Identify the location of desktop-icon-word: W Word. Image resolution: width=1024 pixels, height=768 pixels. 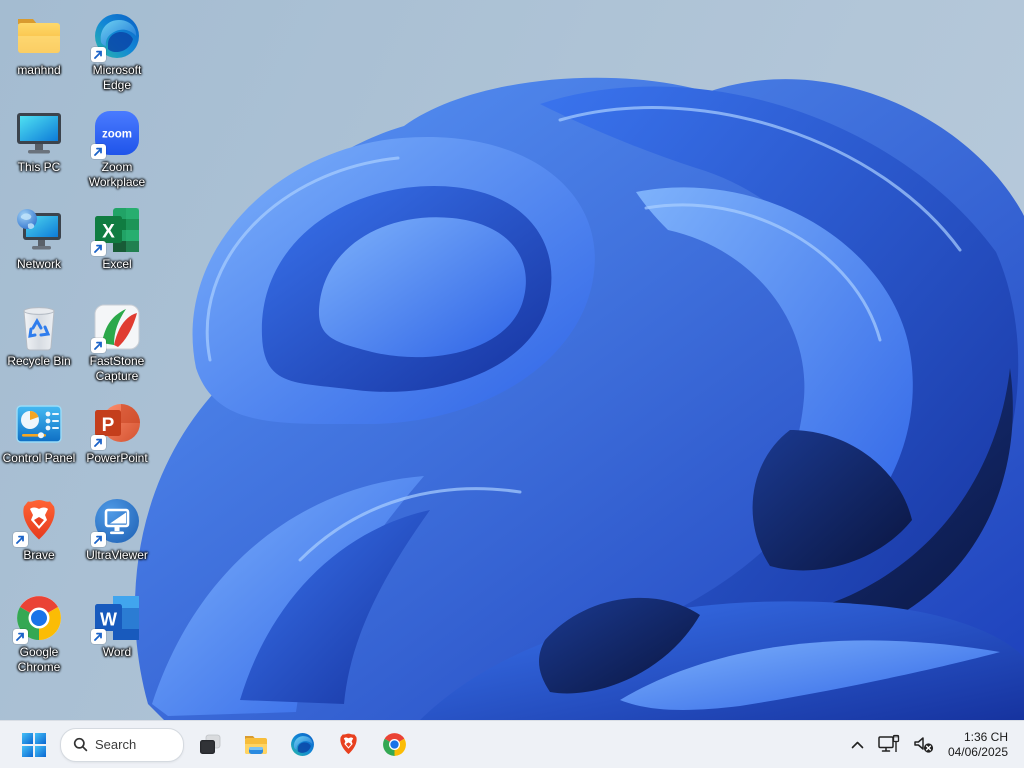
(117, 634).